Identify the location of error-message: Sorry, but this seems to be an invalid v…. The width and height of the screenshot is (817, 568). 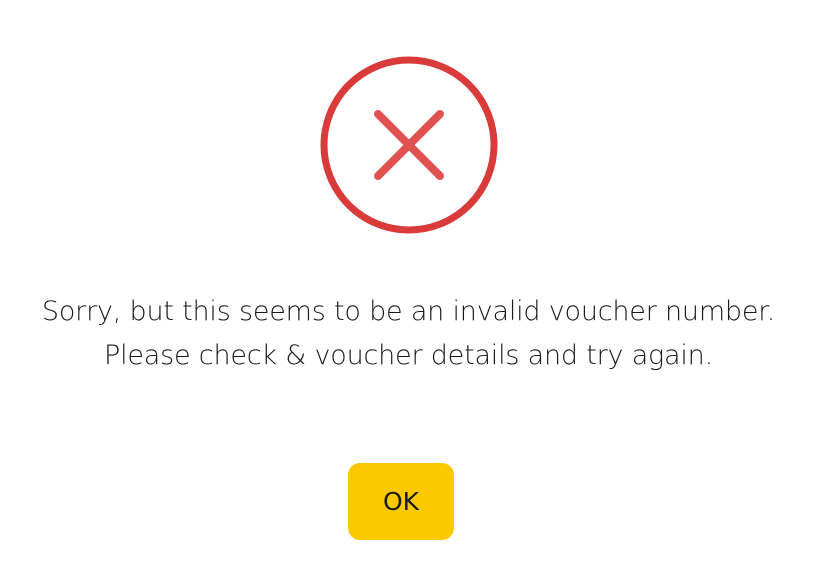
(408, 333).